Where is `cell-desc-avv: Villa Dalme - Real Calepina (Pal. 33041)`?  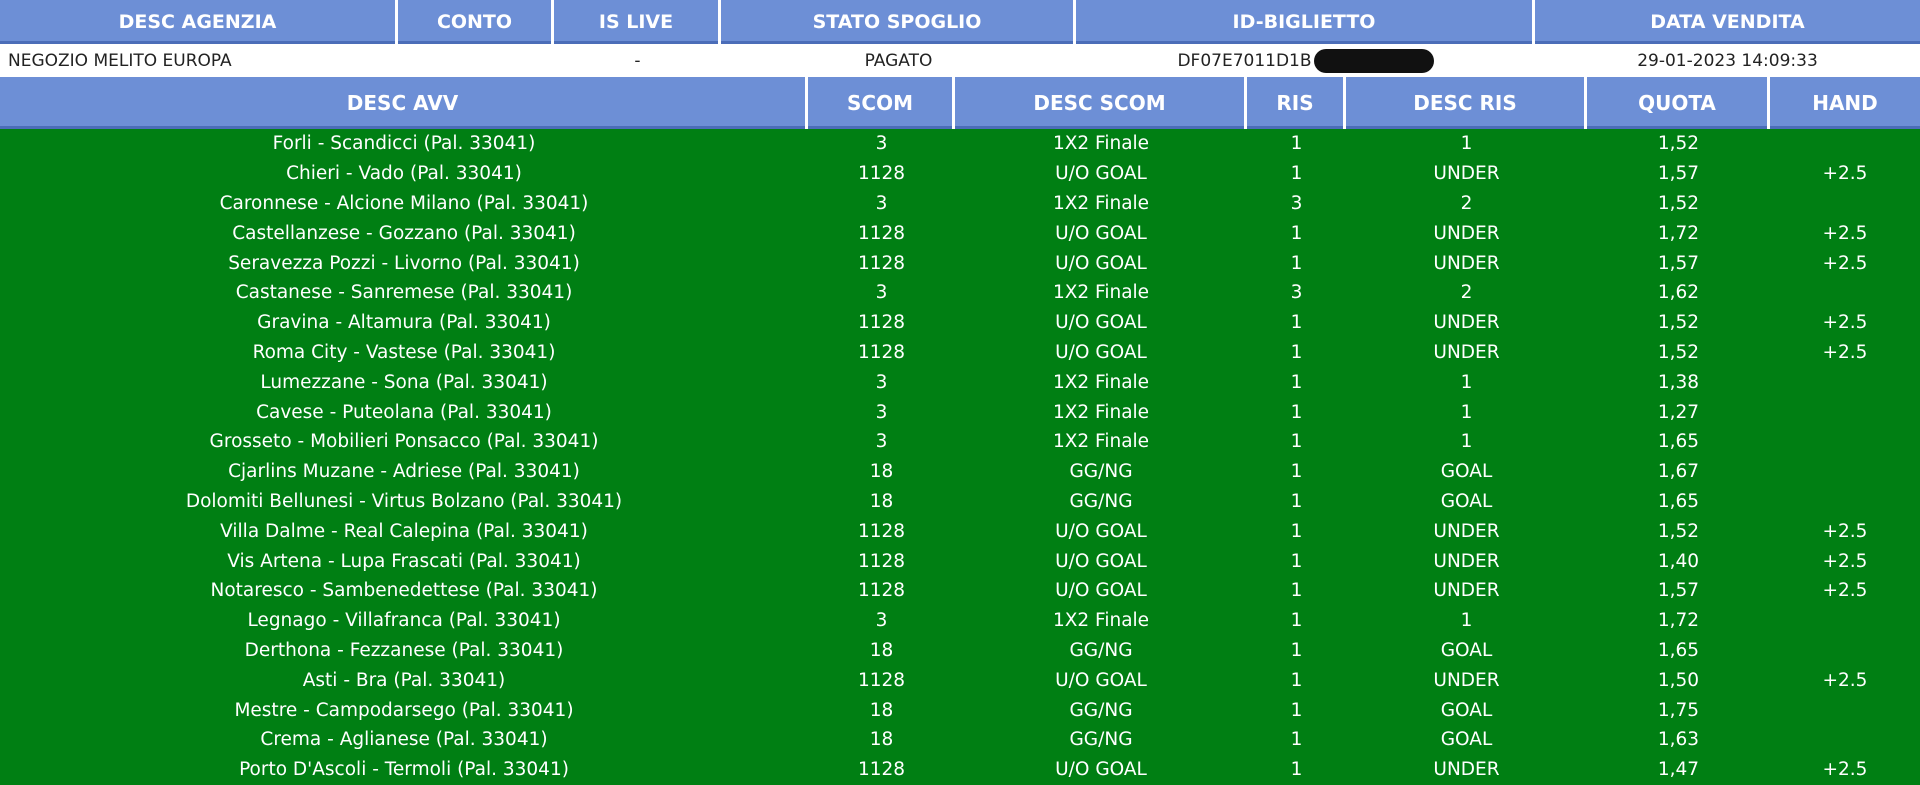 cell-desc-avv: Villa Dalme - Real Calepina (Pal. 33041) is located at coordinates (404, 531).